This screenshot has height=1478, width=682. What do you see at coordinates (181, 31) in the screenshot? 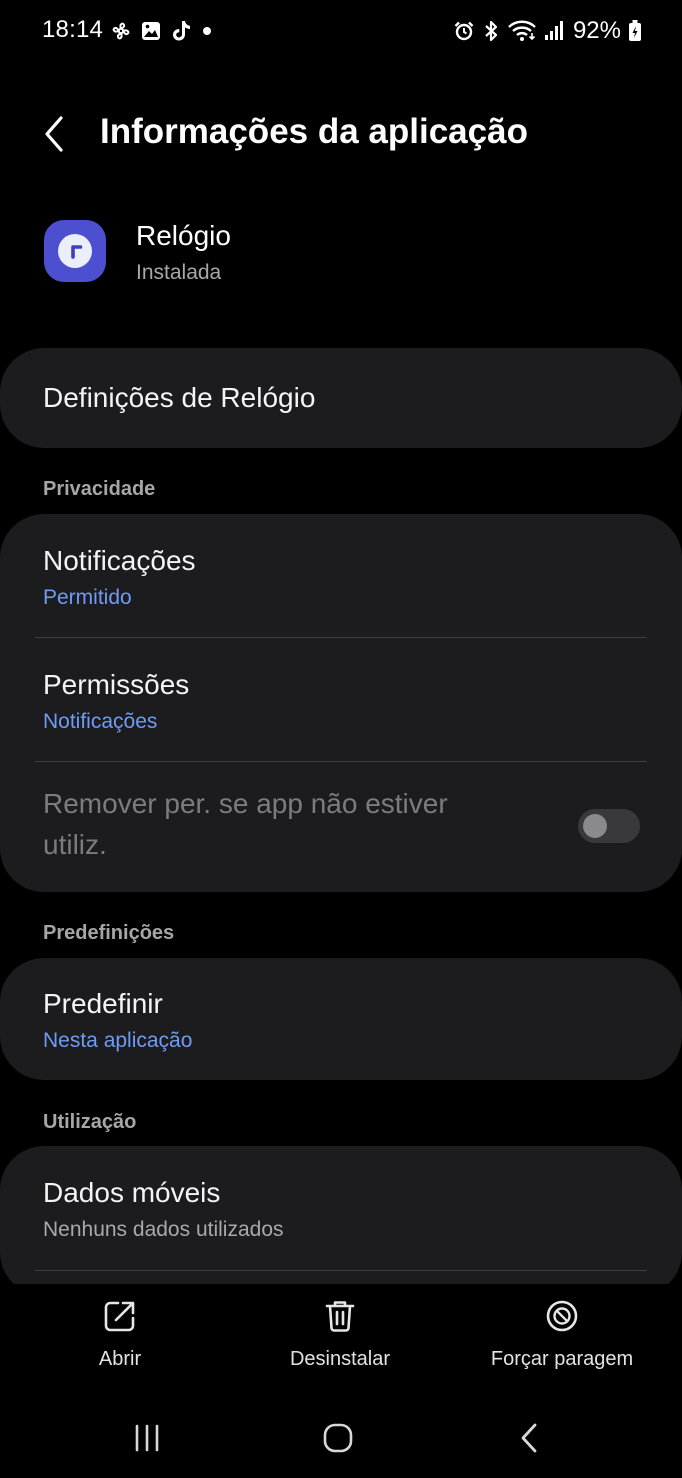
I see `tiktok-icon` at bounding box center [181, 31].